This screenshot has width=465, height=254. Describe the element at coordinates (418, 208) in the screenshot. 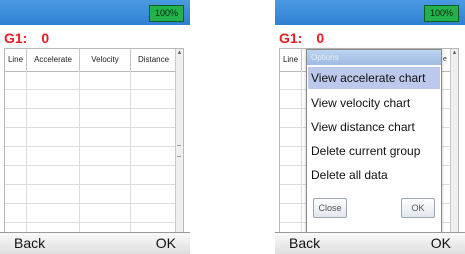

I see `dialog-ok-button: OK` at that location.